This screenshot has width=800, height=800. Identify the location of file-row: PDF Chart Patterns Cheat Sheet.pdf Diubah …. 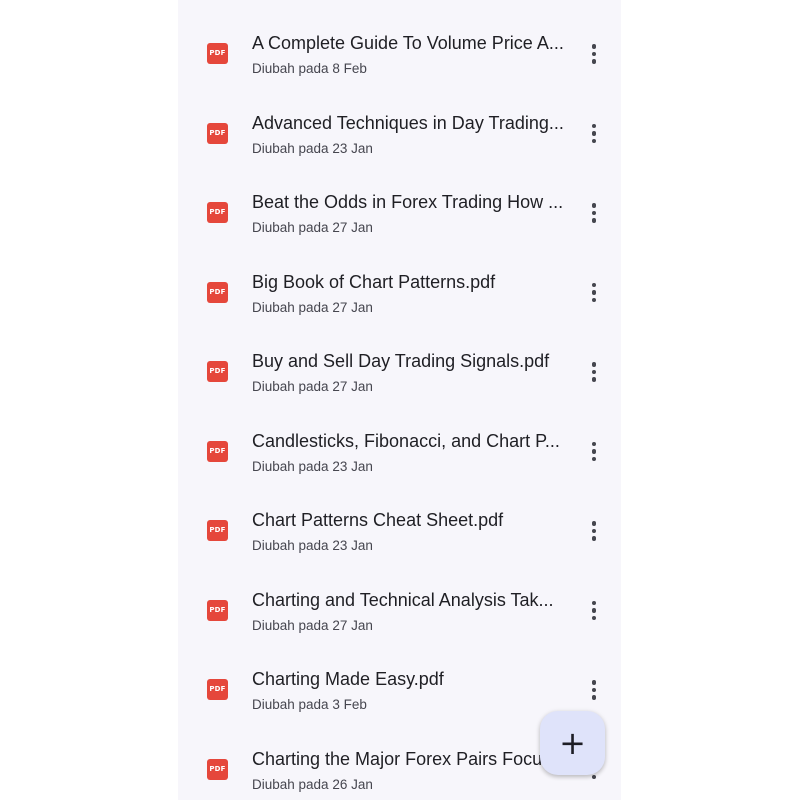
(399, 531).